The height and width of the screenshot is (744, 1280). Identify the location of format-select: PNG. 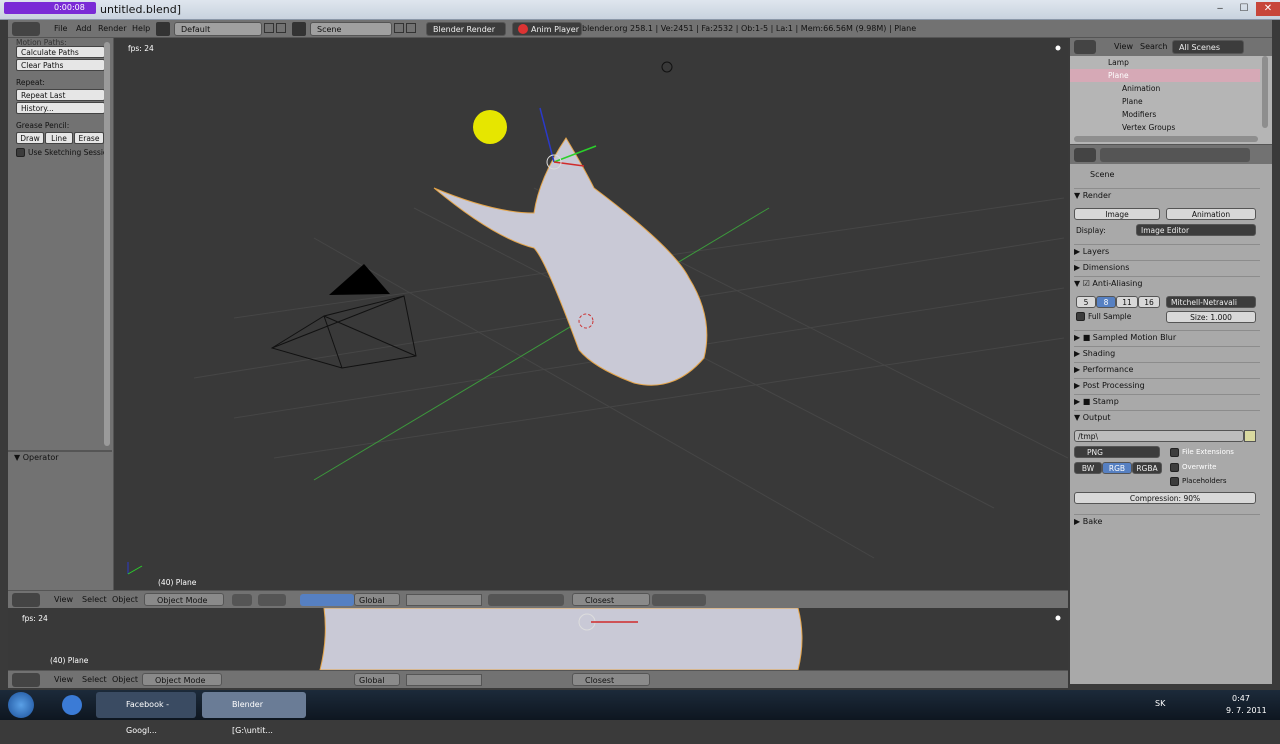
(1117, 452).